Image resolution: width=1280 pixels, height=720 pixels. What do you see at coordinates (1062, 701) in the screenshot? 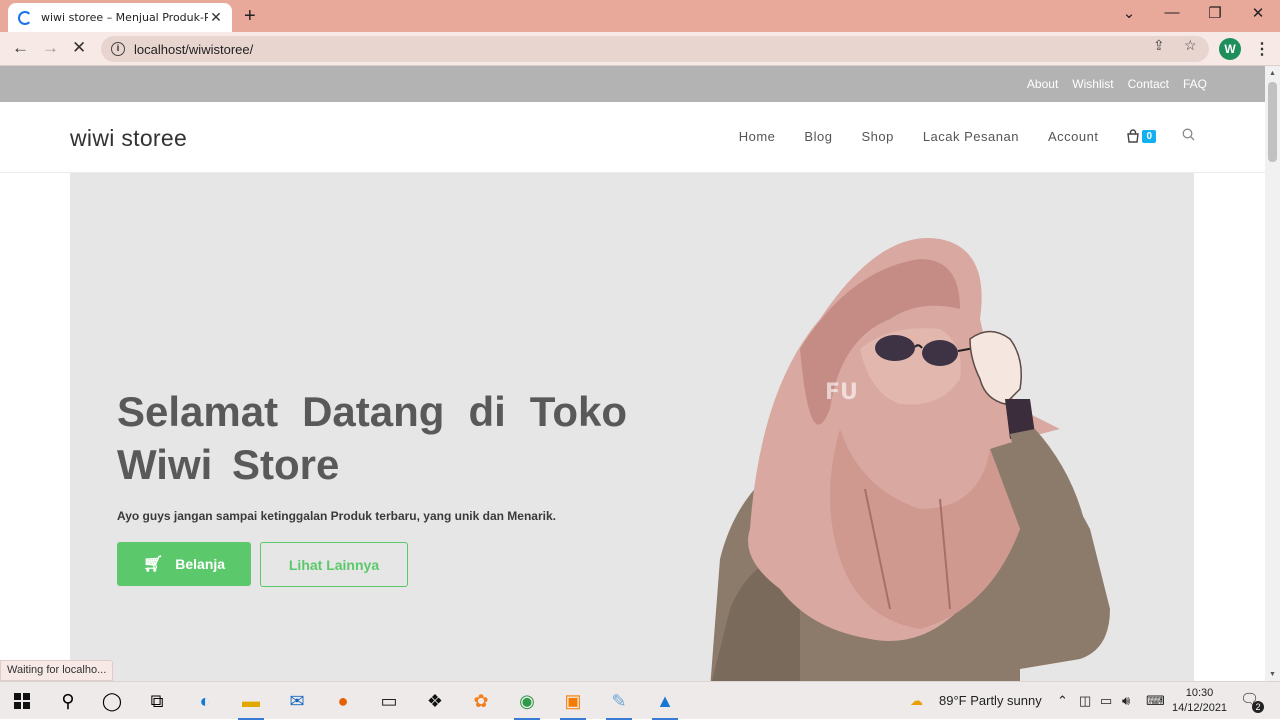
I see `tray-chevron-icon: ⌃` at bounding box center [1062, 701].